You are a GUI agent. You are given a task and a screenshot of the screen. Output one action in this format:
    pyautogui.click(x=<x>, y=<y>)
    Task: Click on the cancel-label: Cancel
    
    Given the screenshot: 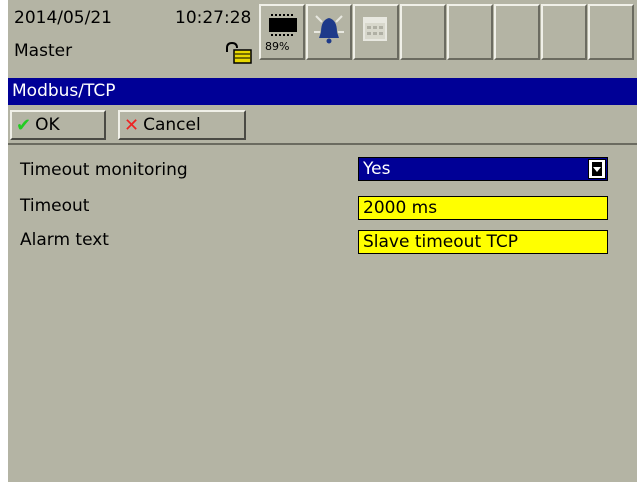 What is the action you would take?
    pyautogui.click(x=172, y=125)
    